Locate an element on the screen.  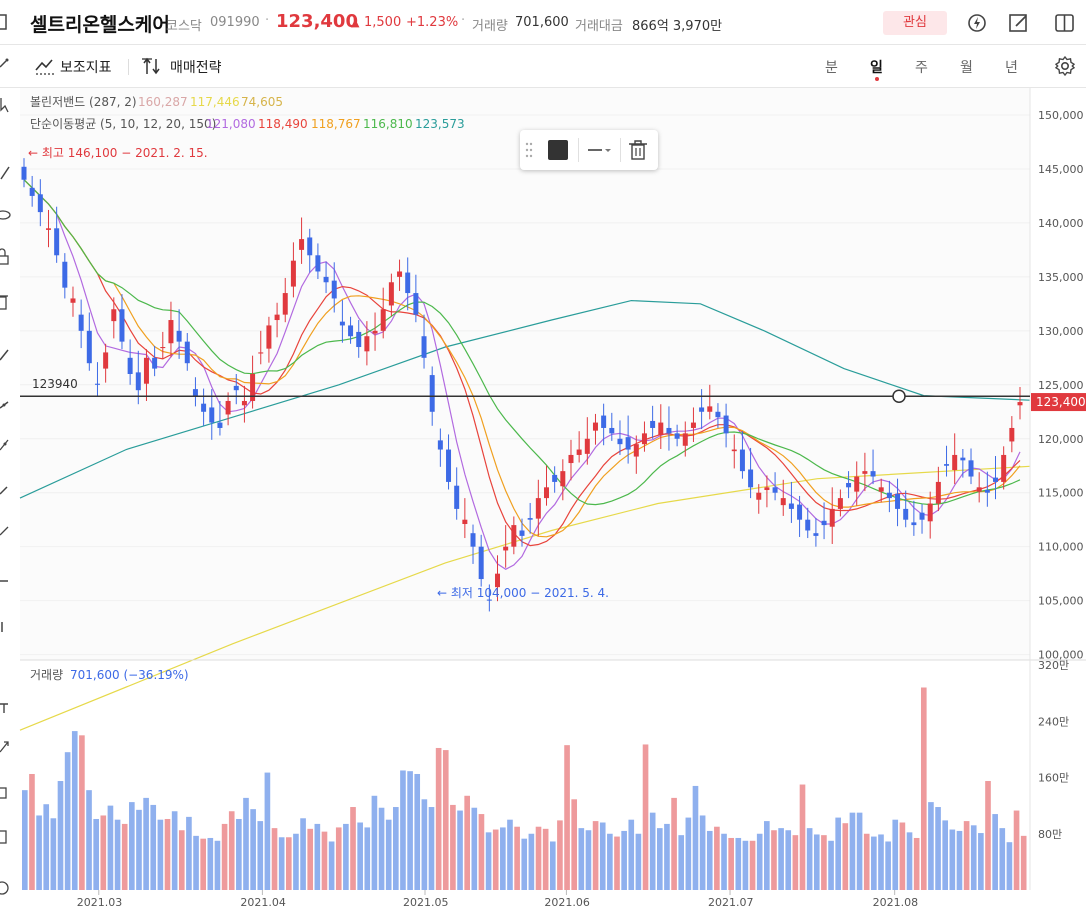
horizontal-line-handle is located at coordinates (899, 396).